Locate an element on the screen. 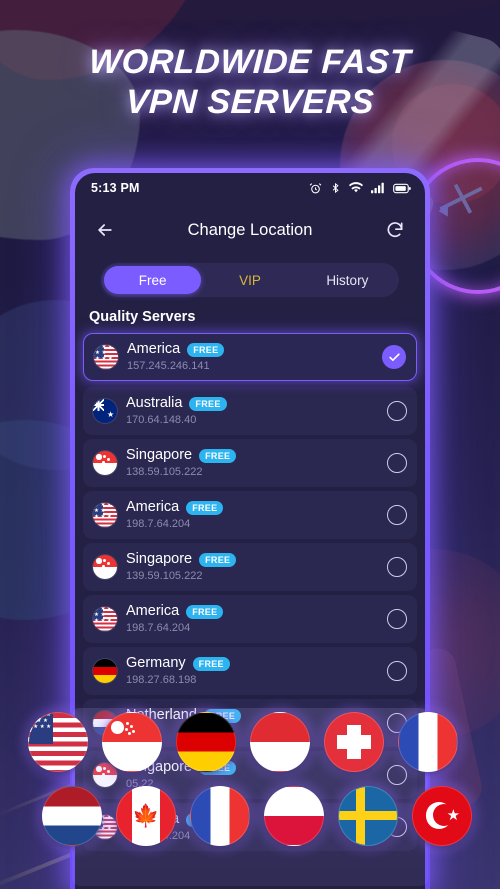  server-ip: 170.64.148.40 is located at coordinates (161, 420).